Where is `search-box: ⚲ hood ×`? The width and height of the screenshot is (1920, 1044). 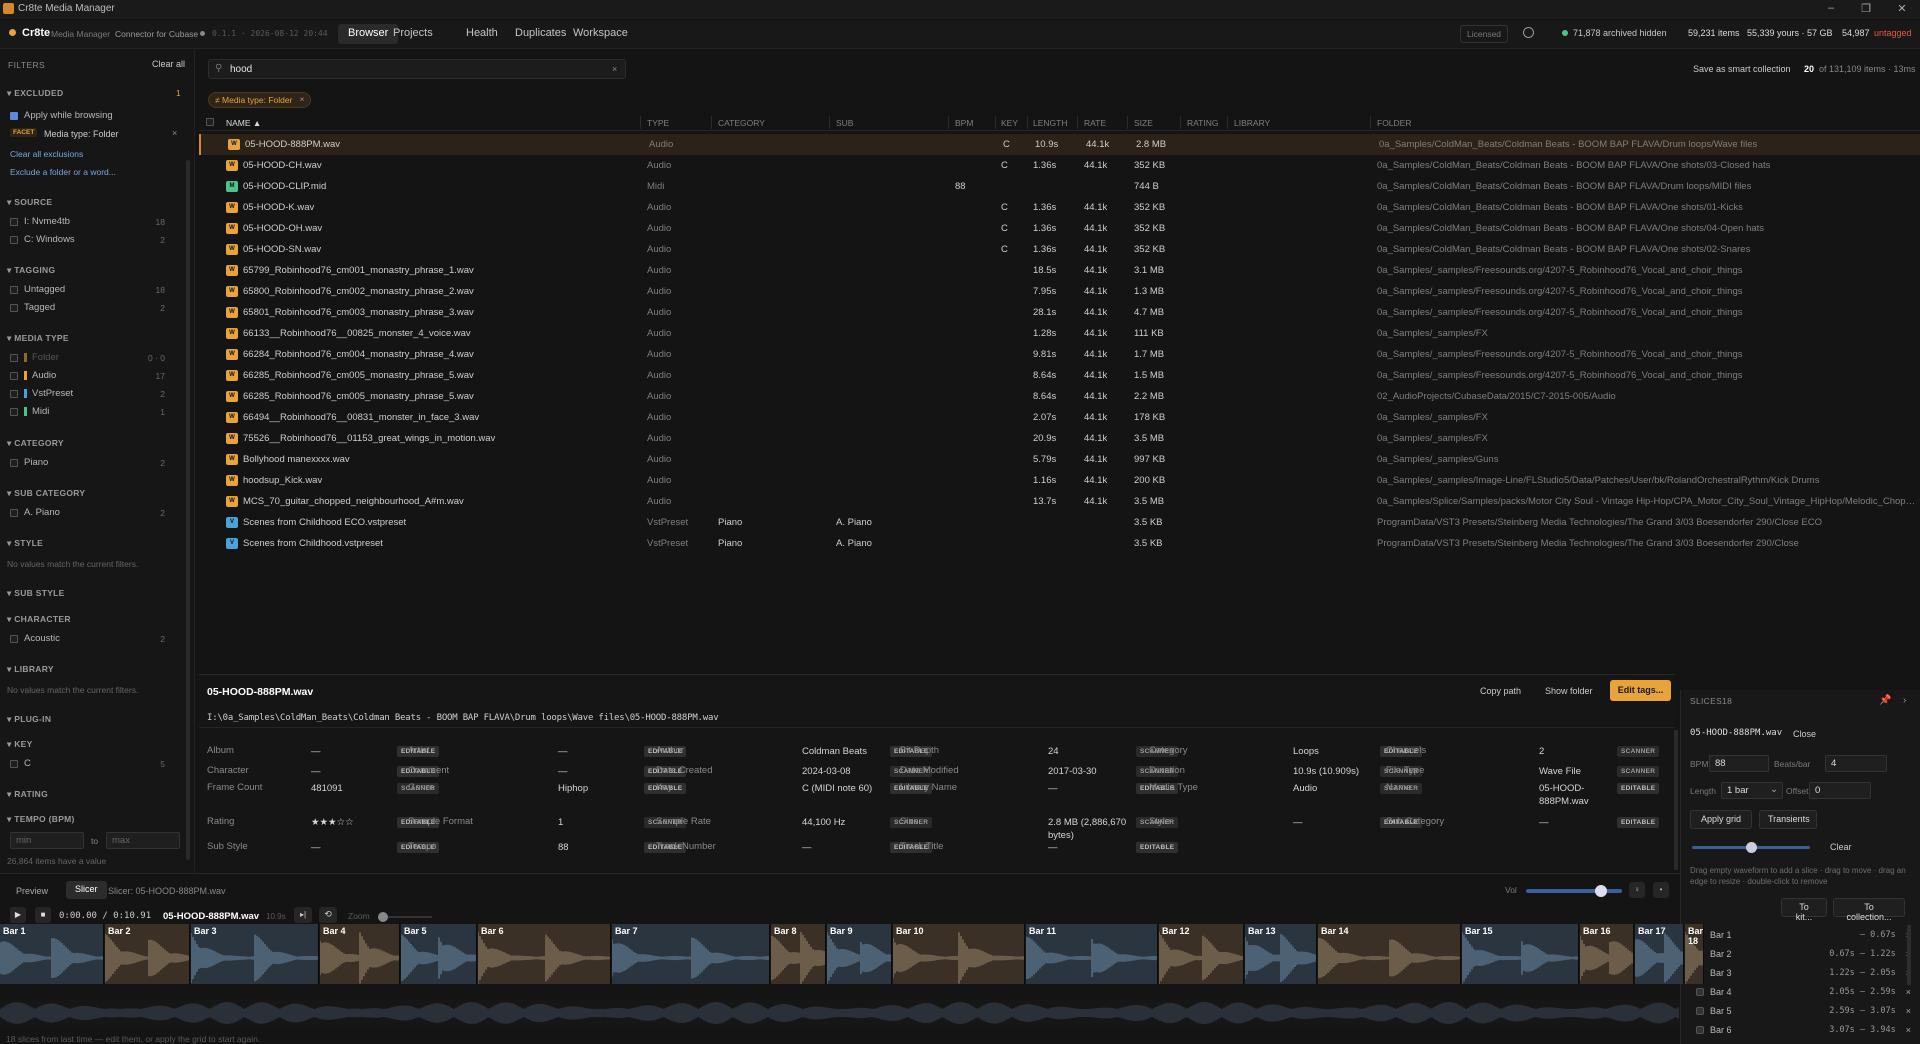
search-box: ⚲ hood × is located at coordinates (417, 69).